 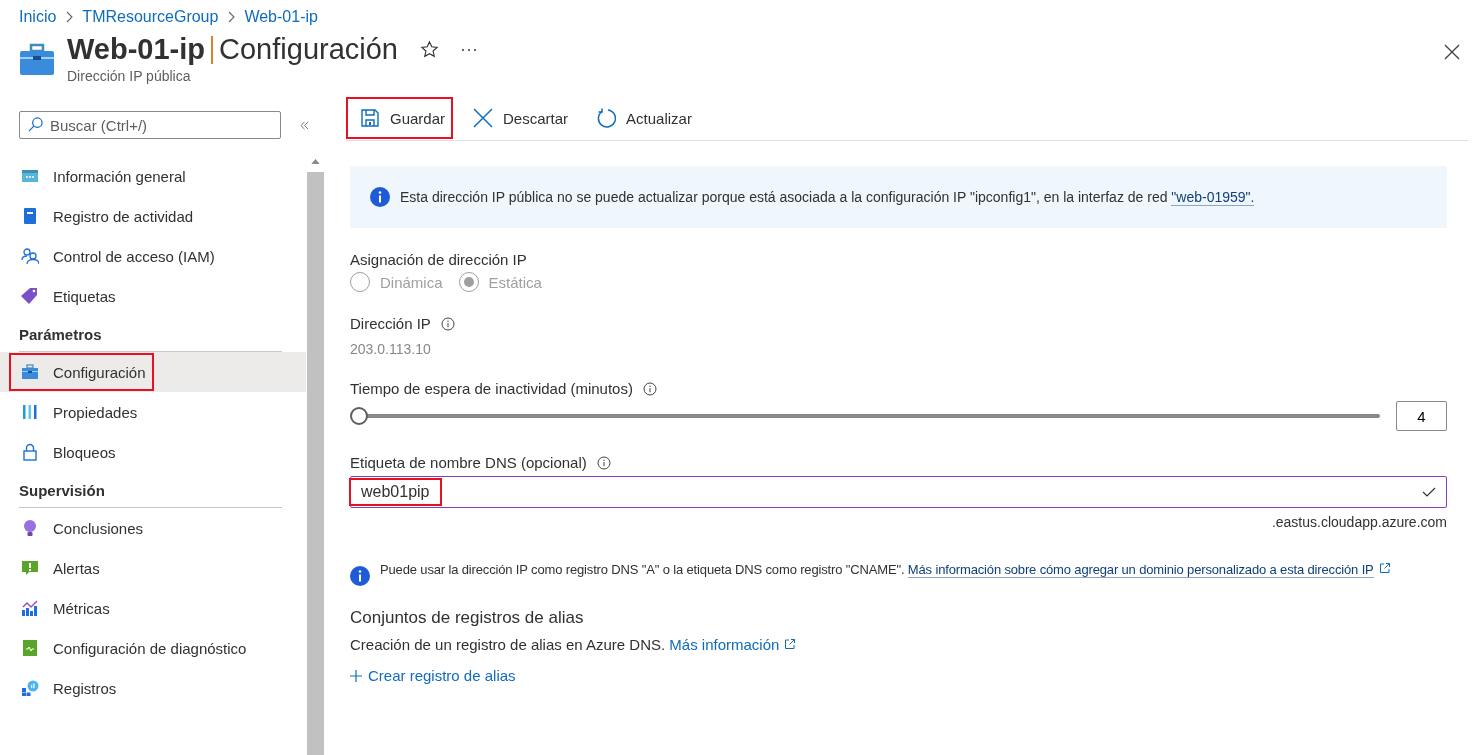 I want to click on field-label: Tiempo de espera de inactividad (minutos), so click(x=491, y=388).